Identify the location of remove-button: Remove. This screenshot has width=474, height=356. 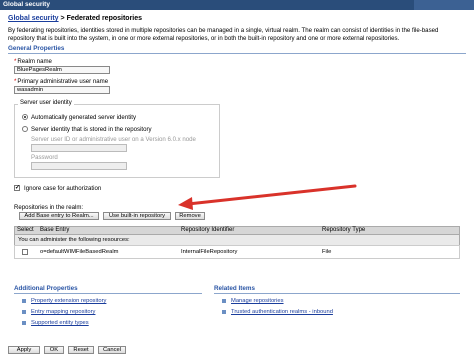
(190, 216).